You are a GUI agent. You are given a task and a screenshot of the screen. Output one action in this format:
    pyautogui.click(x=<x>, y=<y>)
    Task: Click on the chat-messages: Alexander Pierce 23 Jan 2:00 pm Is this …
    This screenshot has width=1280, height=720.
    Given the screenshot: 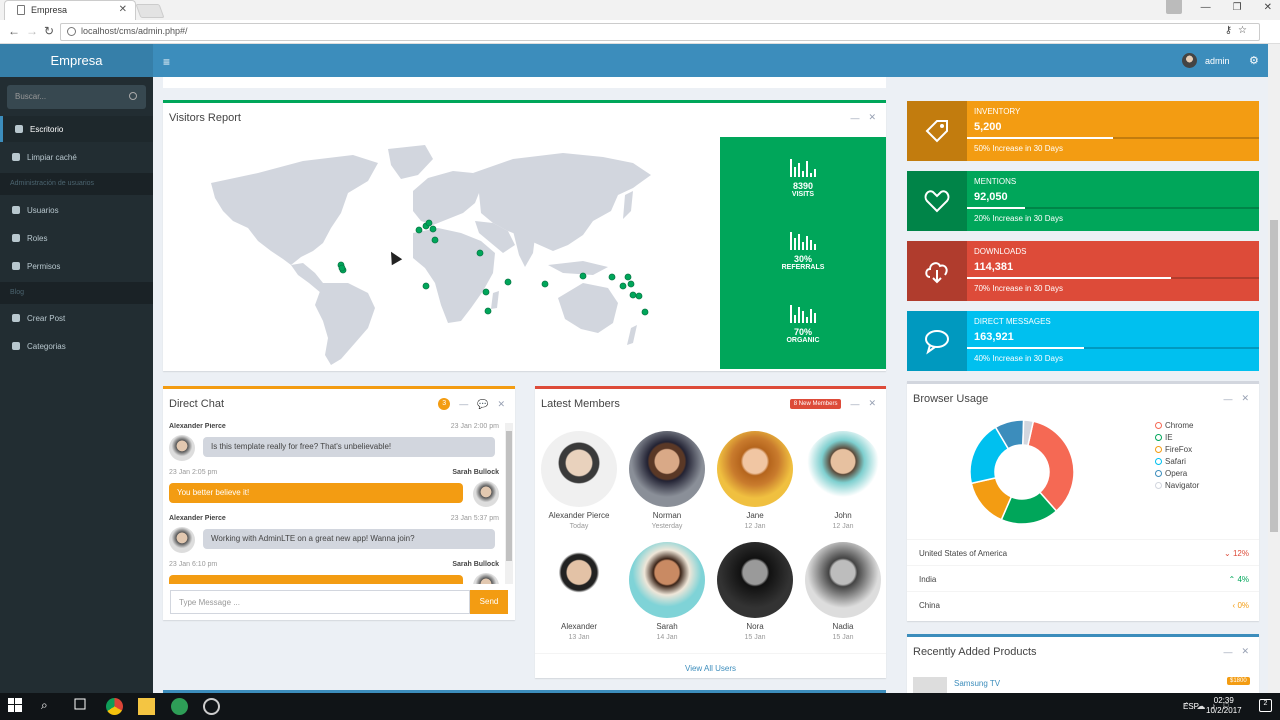 What is the action you would take?
    pyautogui.click(x=334, y=503)
    